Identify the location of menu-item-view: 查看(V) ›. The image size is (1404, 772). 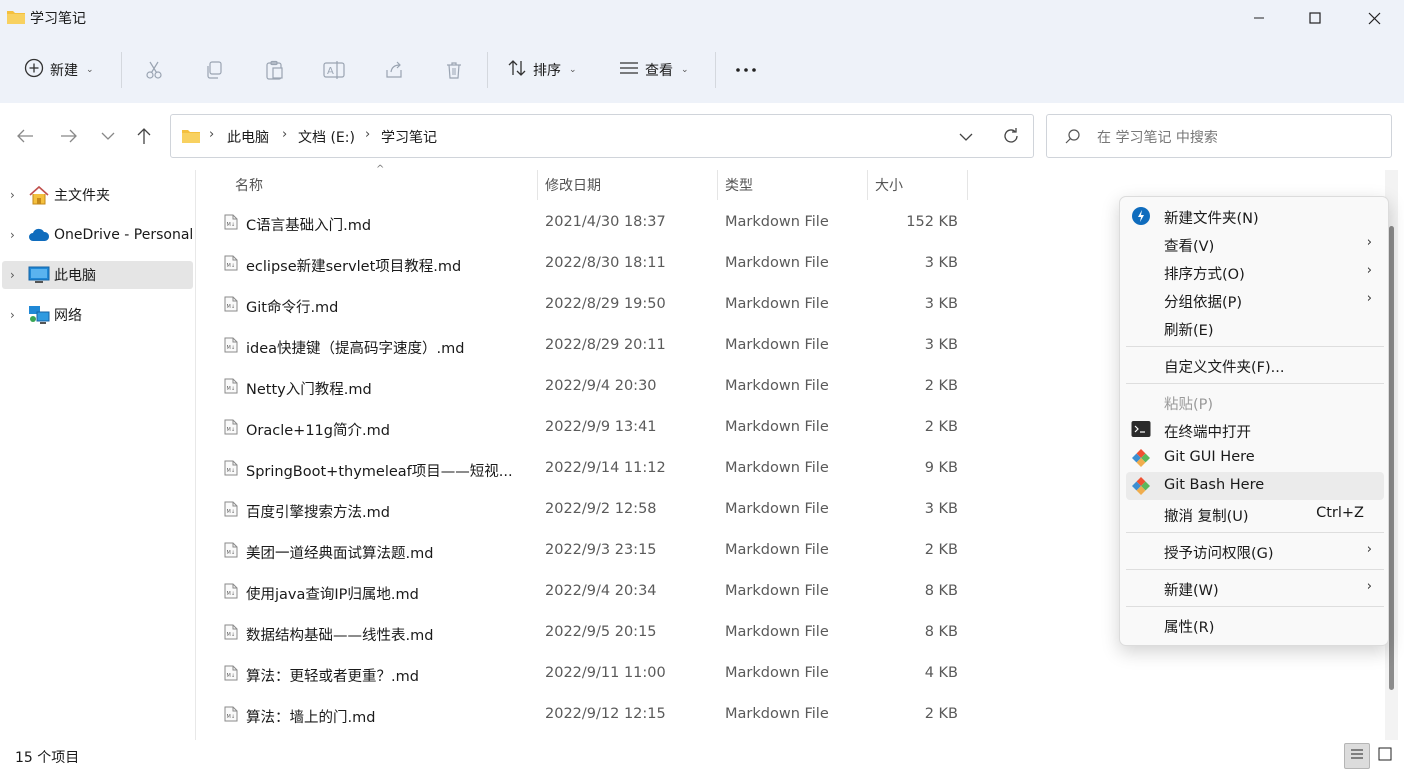
(1255, 244).